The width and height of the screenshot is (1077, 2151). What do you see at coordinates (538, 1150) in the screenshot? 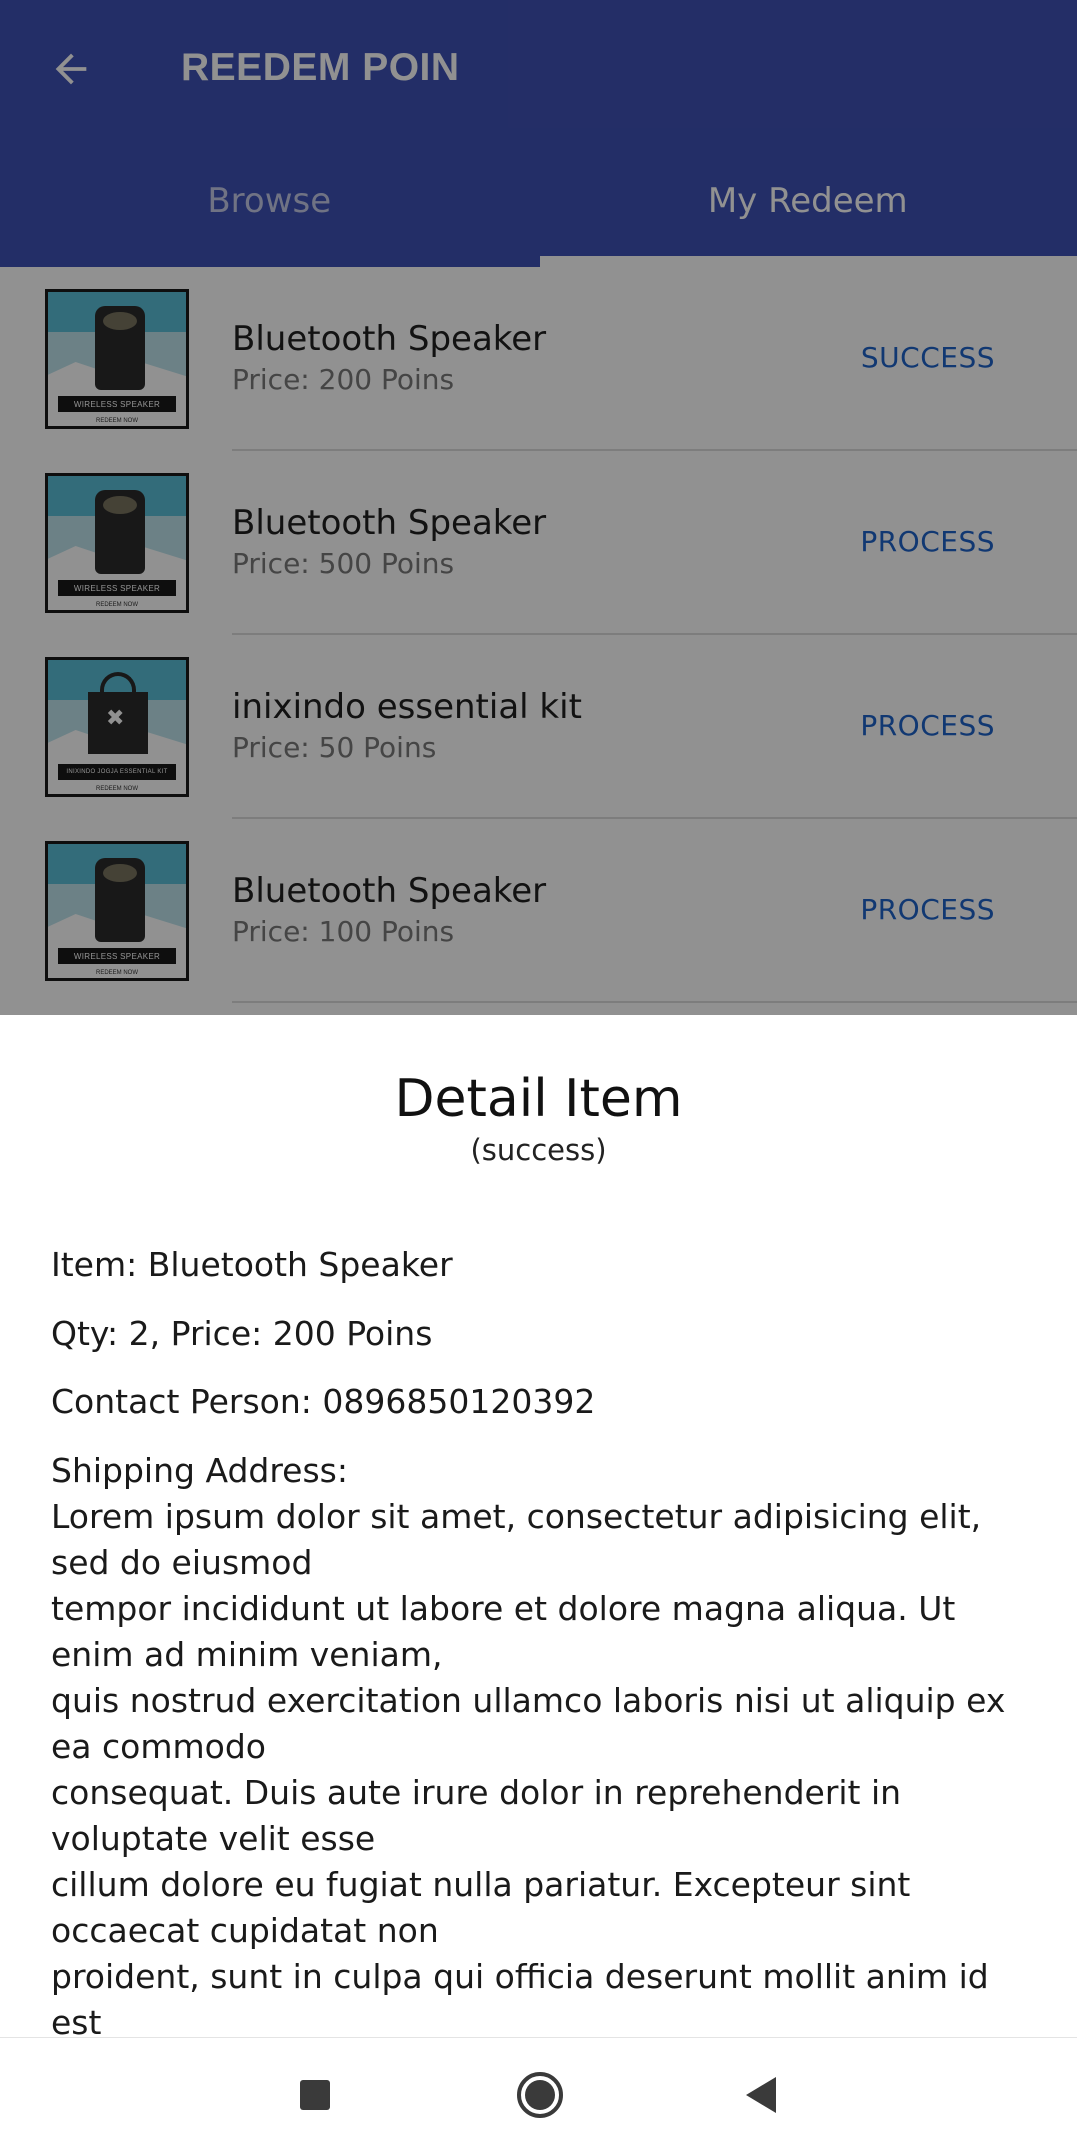
I see `sheet-status: (success)` at bounding box center [538, 1150].